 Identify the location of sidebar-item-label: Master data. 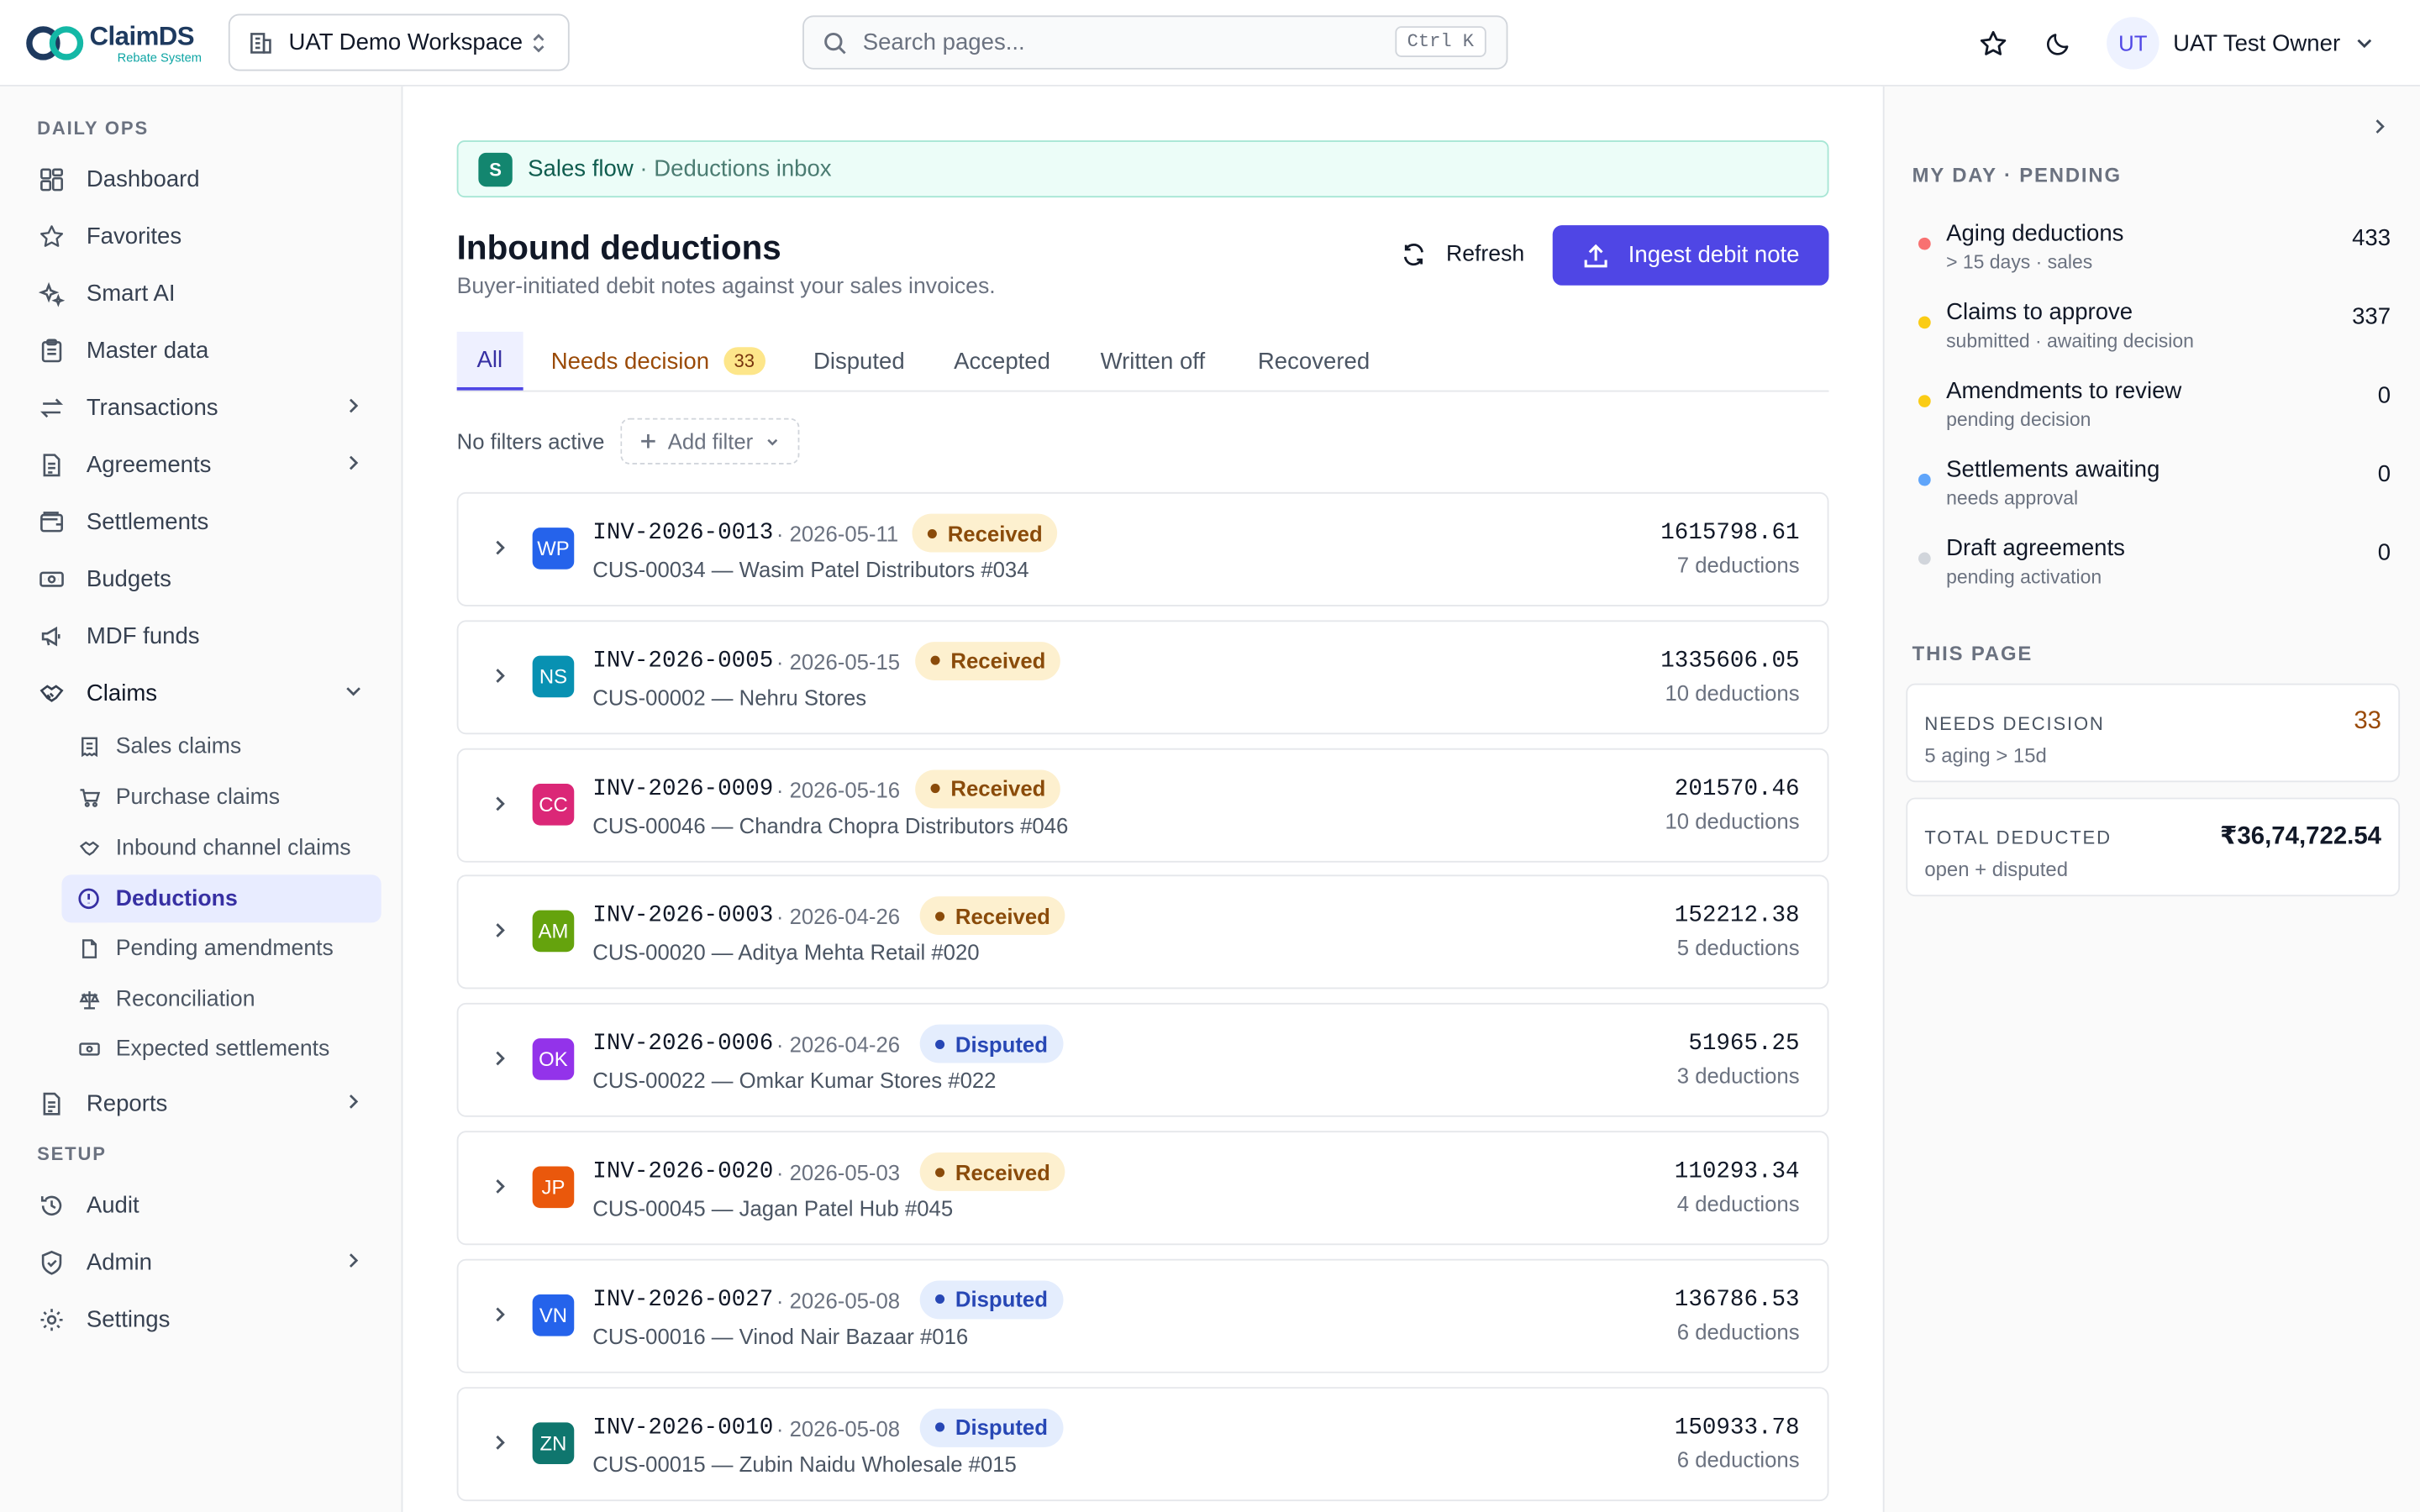
(147, 350).